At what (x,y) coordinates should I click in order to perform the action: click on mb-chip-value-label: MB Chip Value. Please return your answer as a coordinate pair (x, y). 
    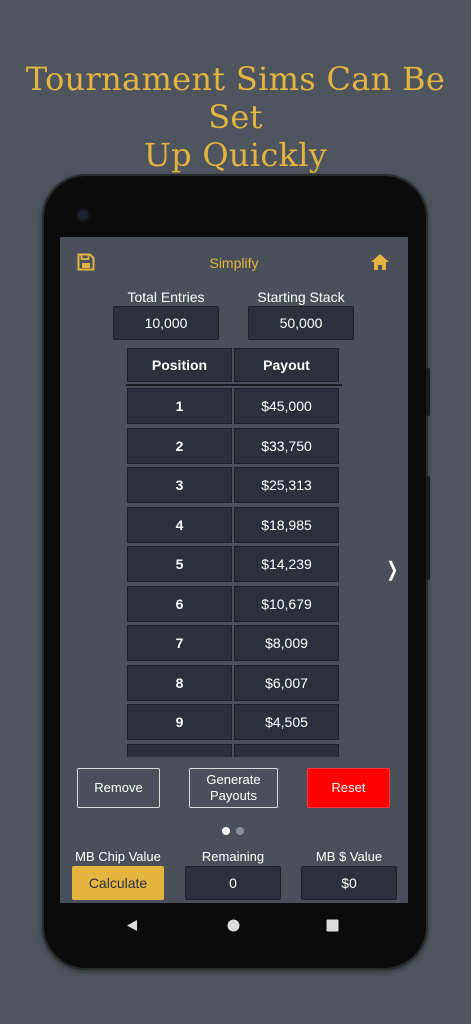
    Looking at the image, I should click on (118, 856).